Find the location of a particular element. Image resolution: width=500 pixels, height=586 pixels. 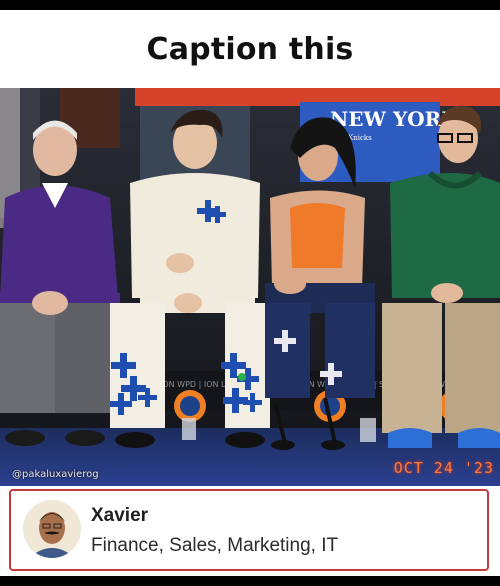

top-bar is located at coordinates (250, 5).